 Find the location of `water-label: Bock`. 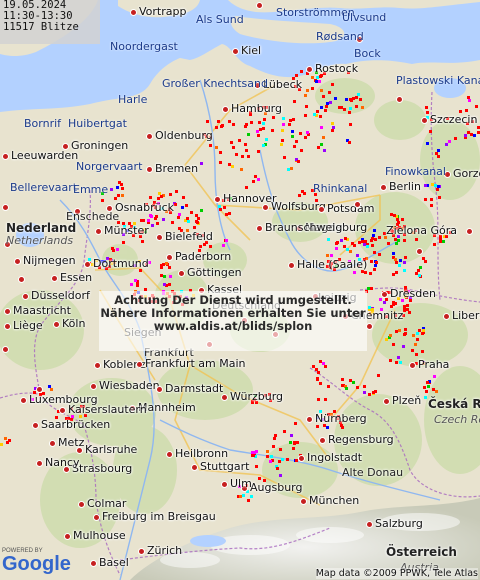

water-label: Bock is located at coordinates (367, 53).